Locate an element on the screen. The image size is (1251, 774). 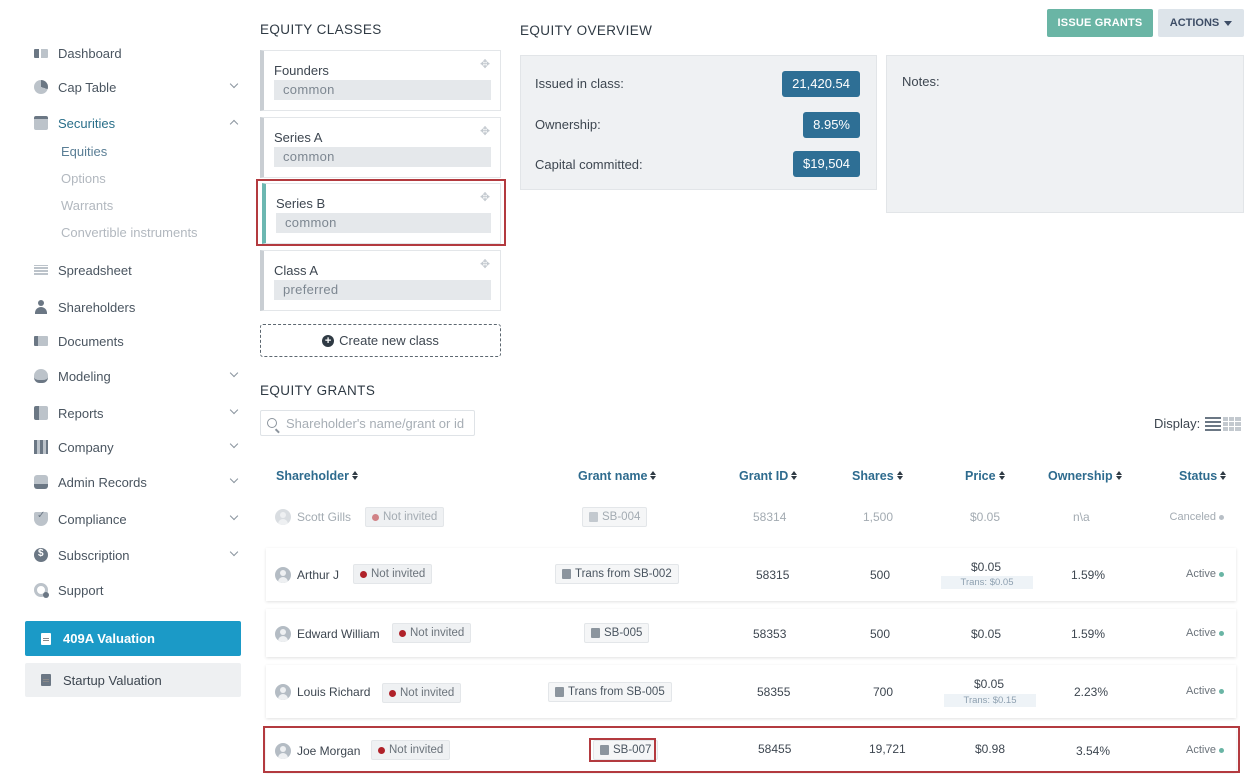
grant-name-chip: Trans from SB-005 is located at coordinates (610, 692).